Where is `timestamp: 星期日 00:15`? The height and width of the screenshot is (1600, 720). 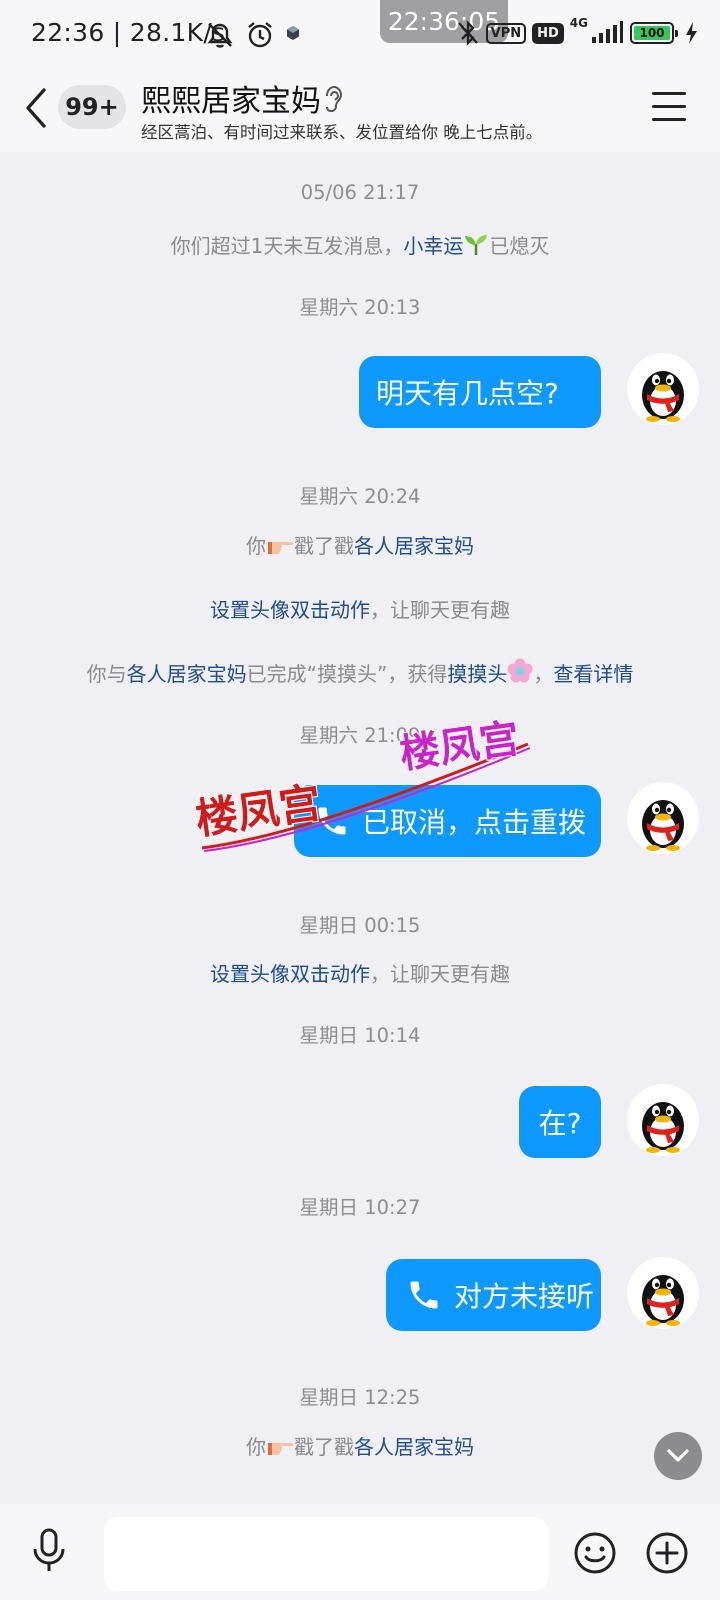
timestamp: 星期日 00:15 is located at coordinates (360, 925).